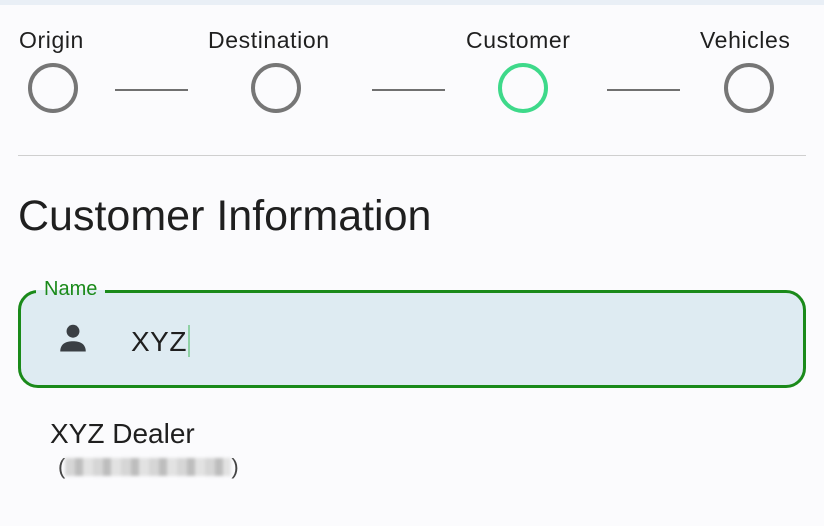 This screenshot has height=526, width=824. I want to click on redacted-text, so click(148, 467).